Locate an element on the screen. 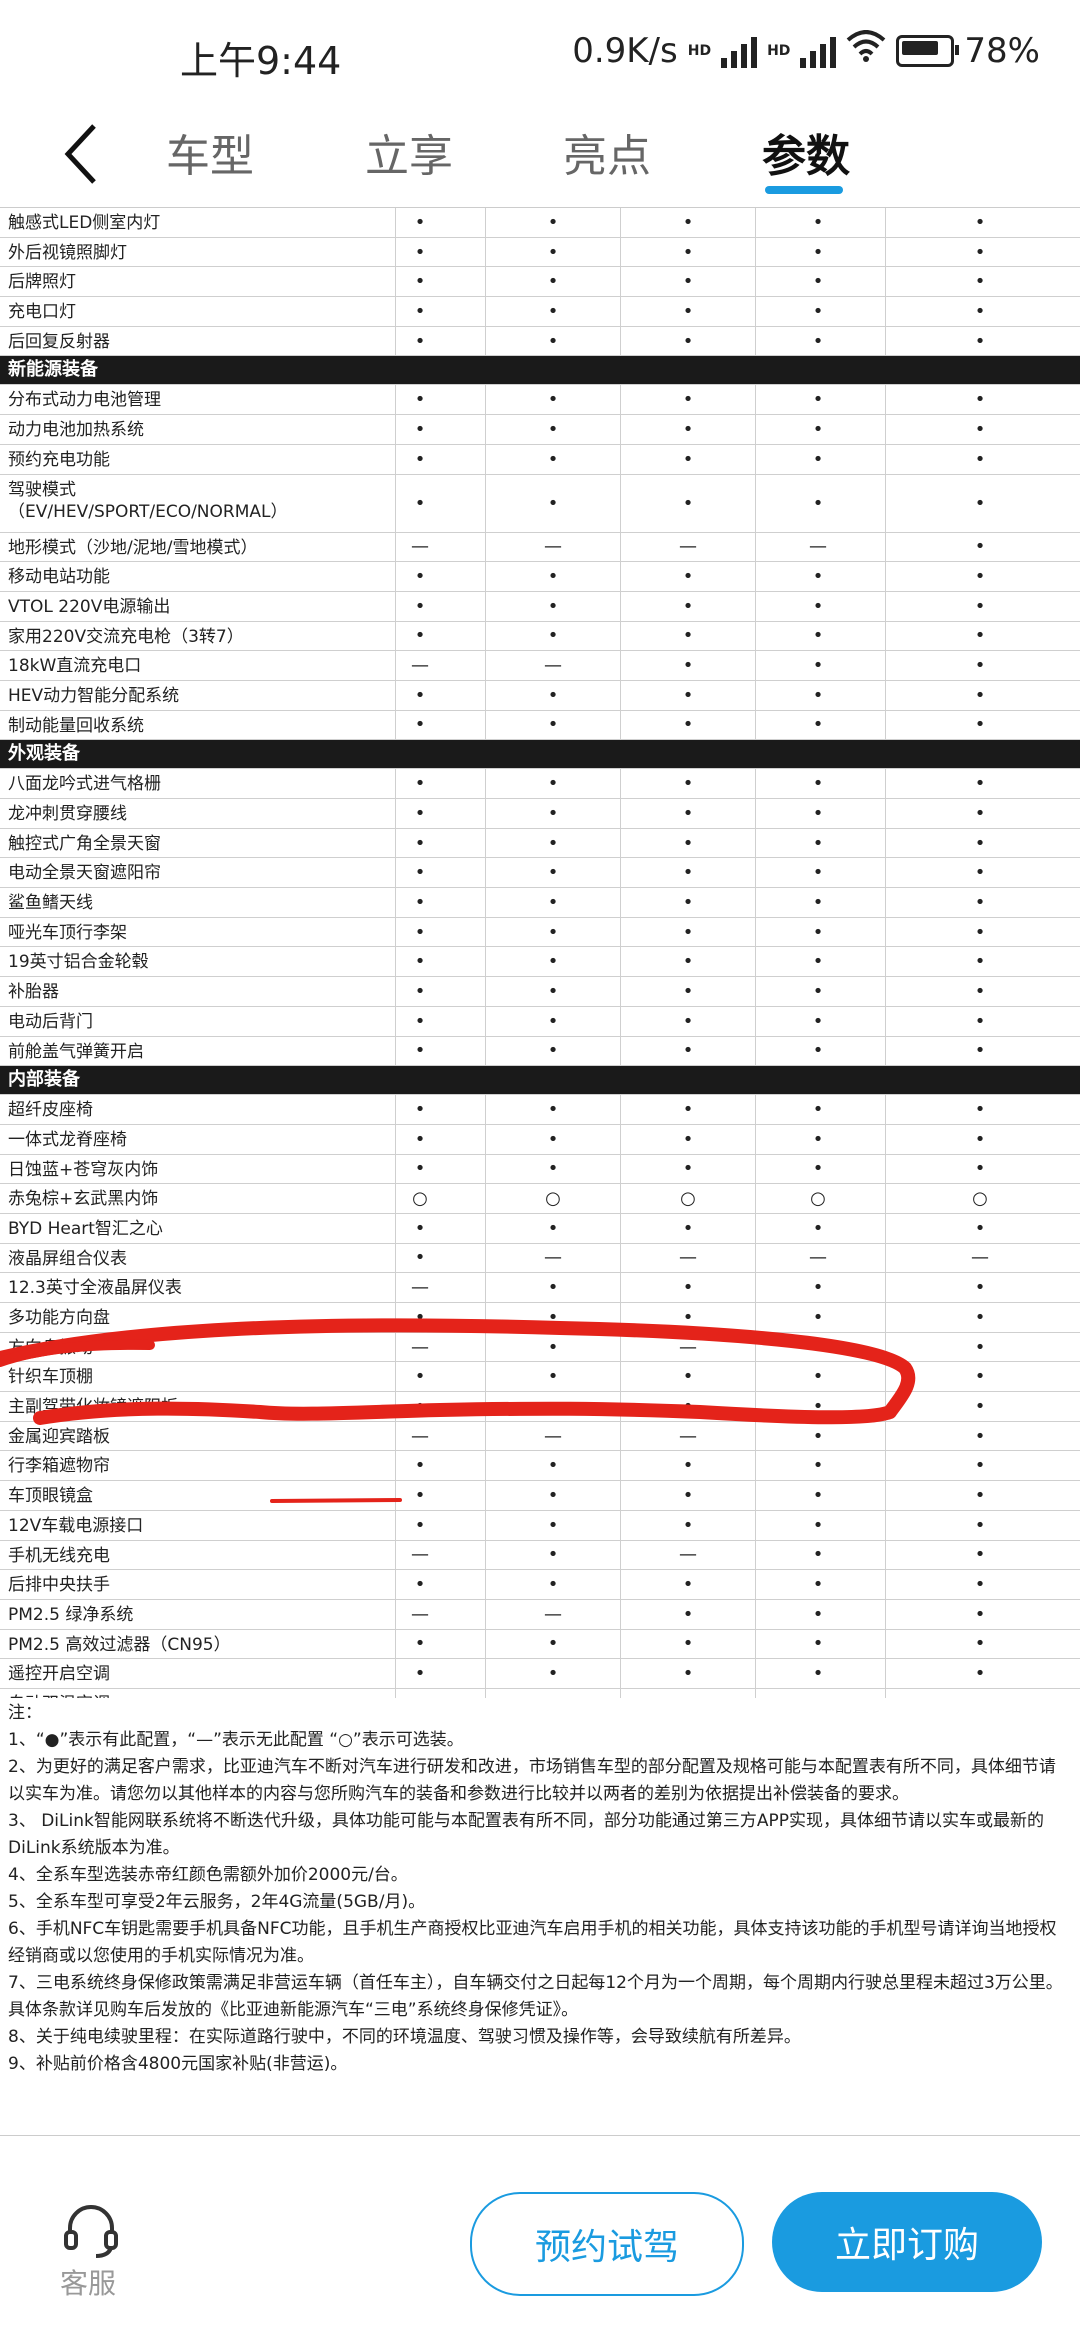 Image resolution: width=1080 pixels, height=2340 pixels. order-now-button: 立即订购 is located at coordinates (907, 2242).